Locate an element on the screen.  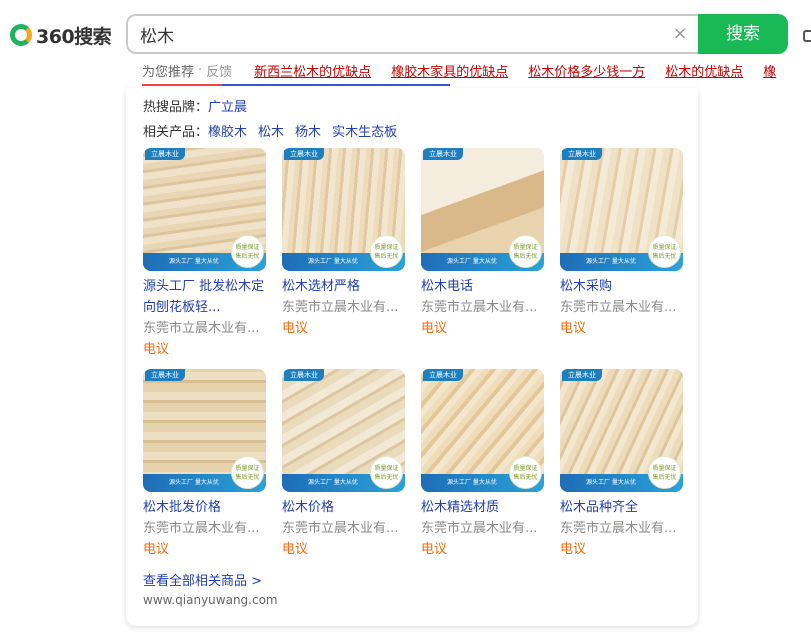
search-box: × is located at coordinates (412, 34).